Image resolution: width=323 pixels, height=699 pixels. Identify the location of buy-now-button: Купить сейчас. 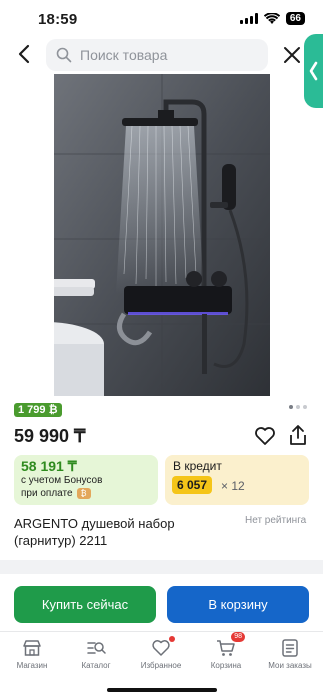
(85, 604).